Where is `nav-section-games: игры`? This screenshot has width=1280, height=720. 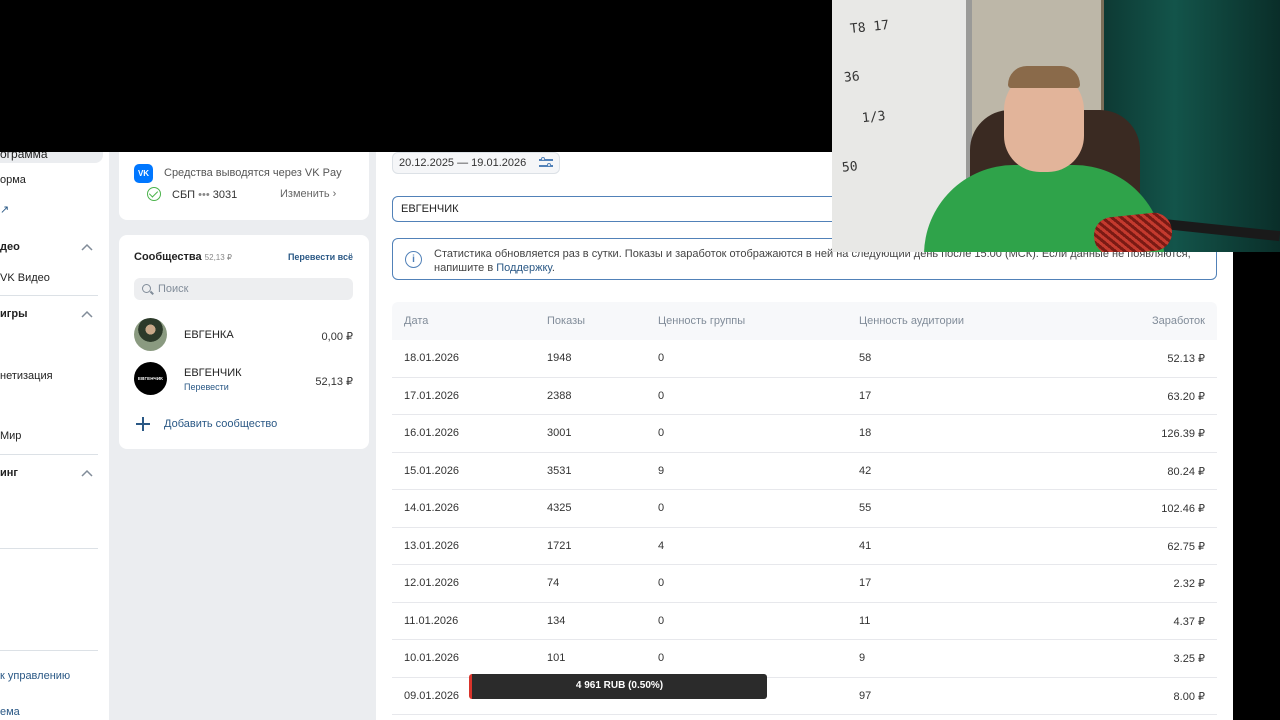 nav-section-games: игры is located at coordinates (13, 314).